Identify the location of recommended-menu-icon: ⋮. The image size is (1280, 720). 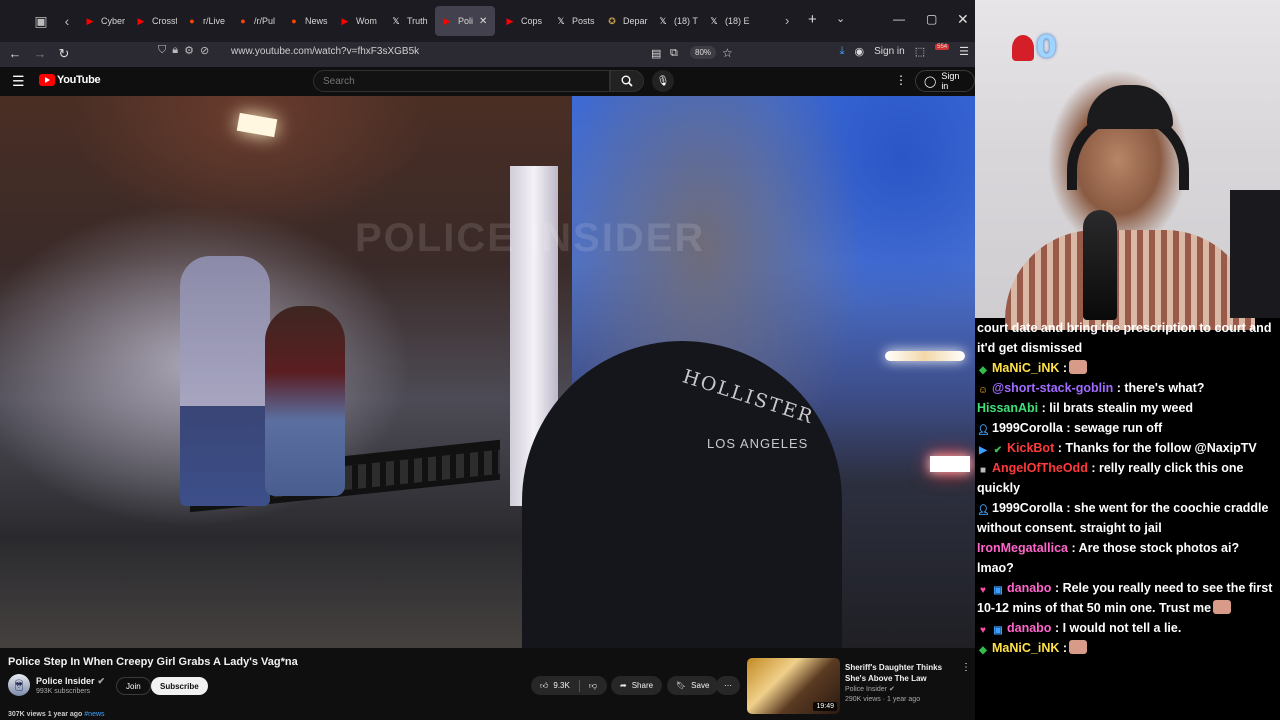
(966, 667).